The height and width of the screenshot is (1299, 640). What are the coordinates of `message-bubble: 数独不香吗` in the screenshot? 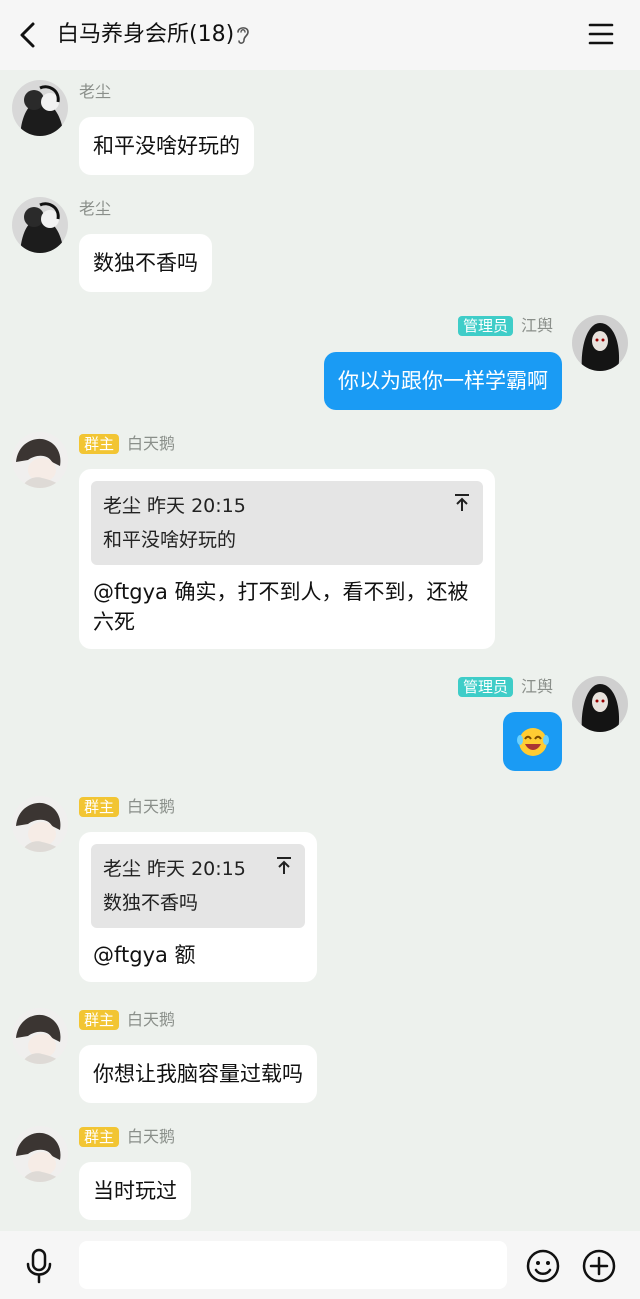 It's located at (145, 263).